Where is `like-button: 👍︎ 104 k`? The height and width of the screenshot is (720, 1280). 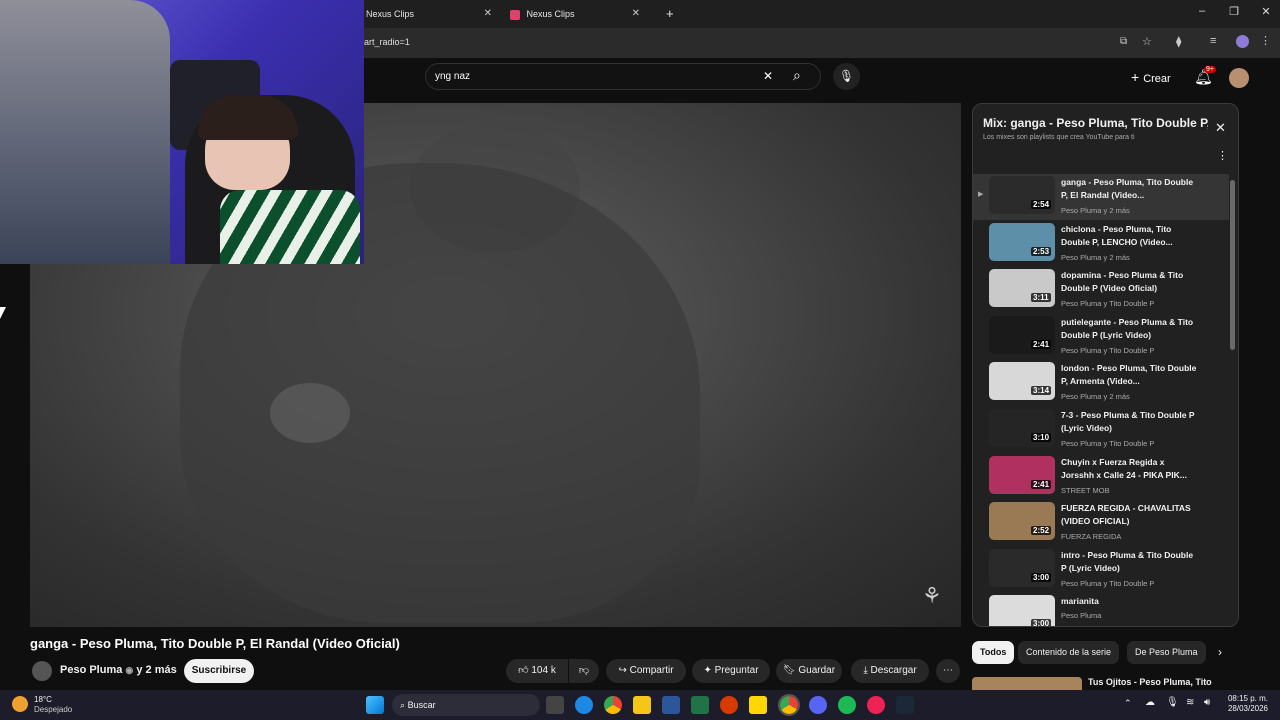 like-button: 👍︎ 104 k is located at coordinates (537, 671).